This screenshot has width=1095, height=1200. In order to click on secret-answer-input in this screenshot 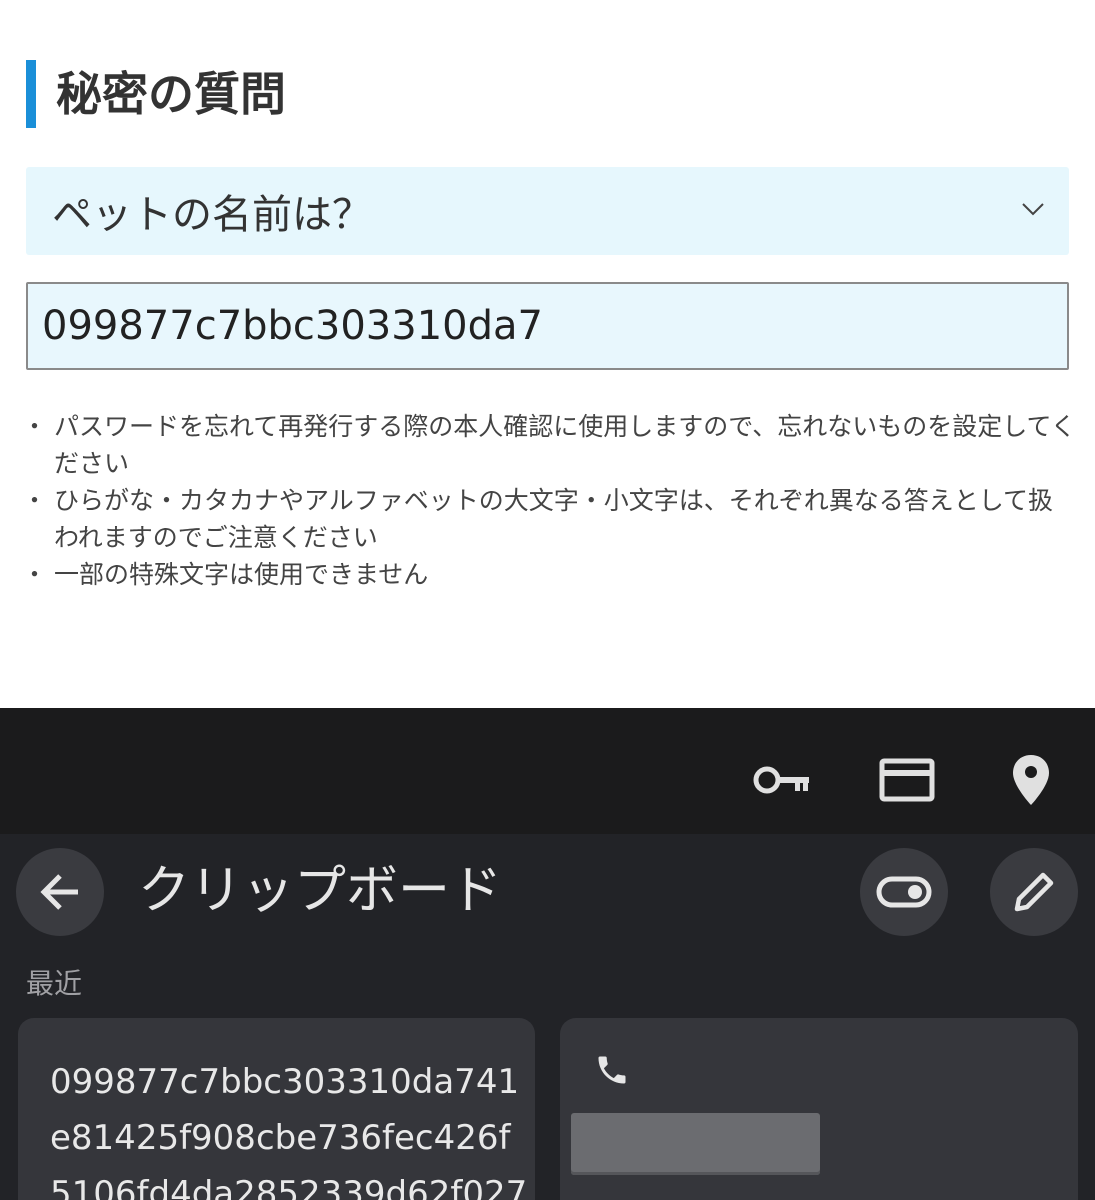, I will do `click(547, 326)`.